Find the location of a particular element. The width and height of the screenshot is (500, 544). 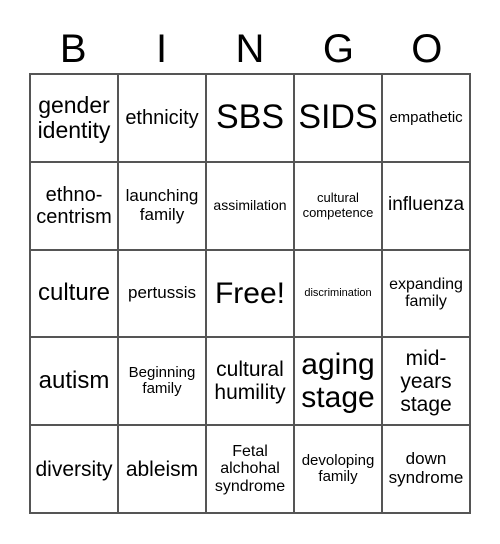

header-letter-n: N is located at coordinates (250, 49).